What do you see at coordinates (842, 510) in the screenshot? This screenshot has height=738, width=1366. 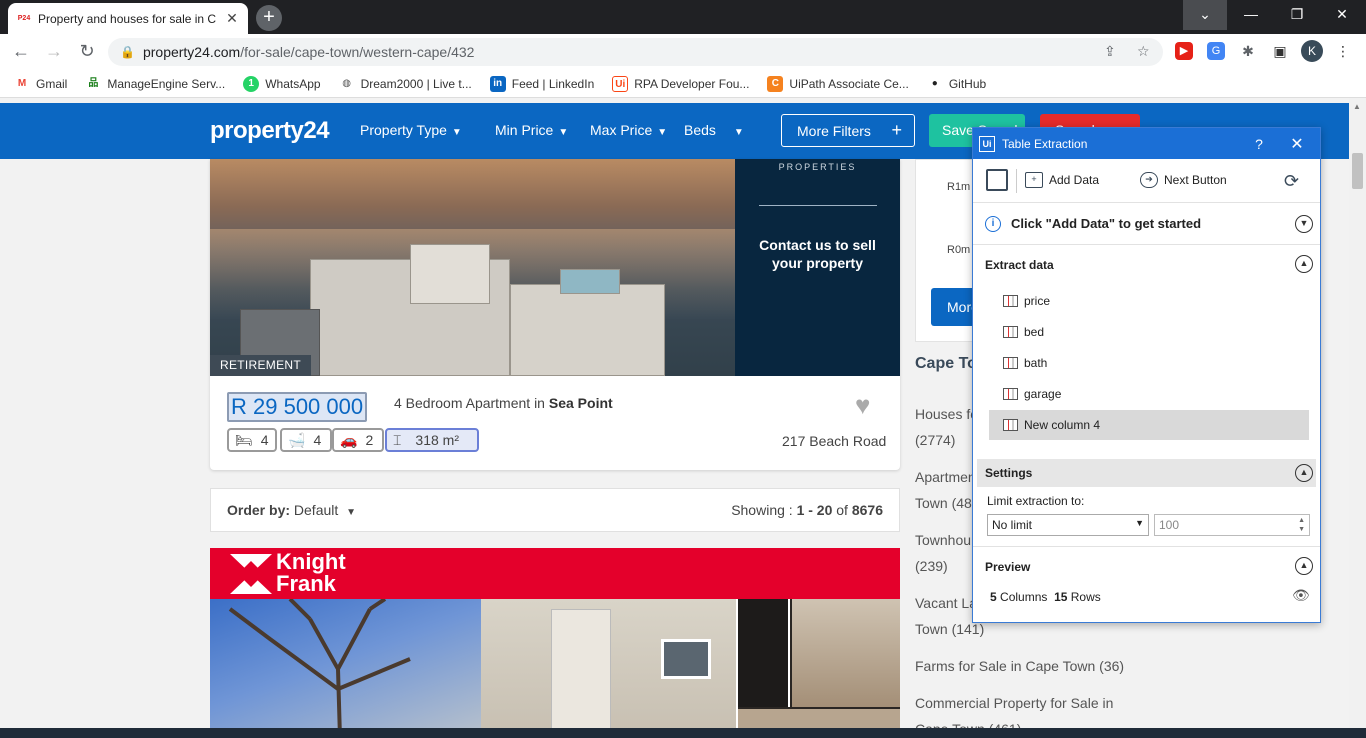 I see `of-label: of` at bounding box center [842, 510].